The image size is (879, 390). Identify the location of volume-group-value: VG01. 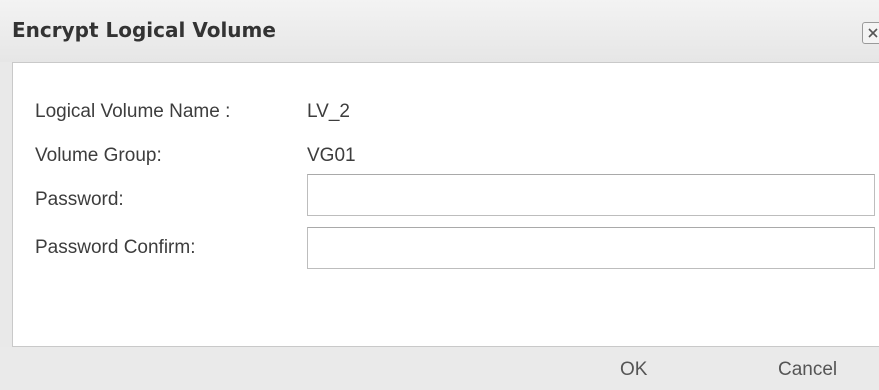
(331, 155).